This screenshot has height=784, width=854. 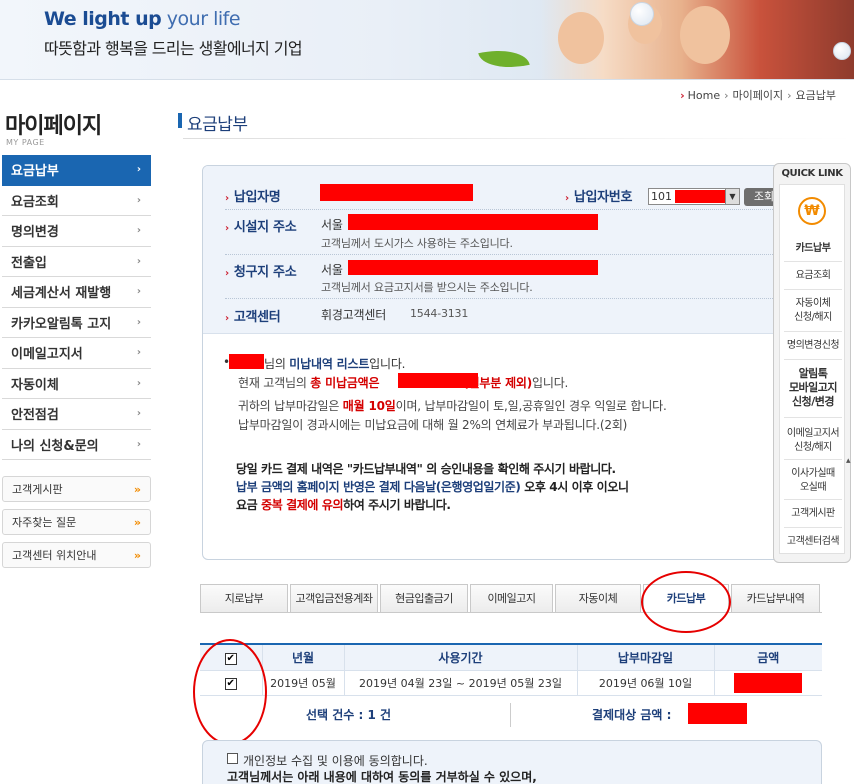 I want to click on row-amount, so click(x=767, y=683).